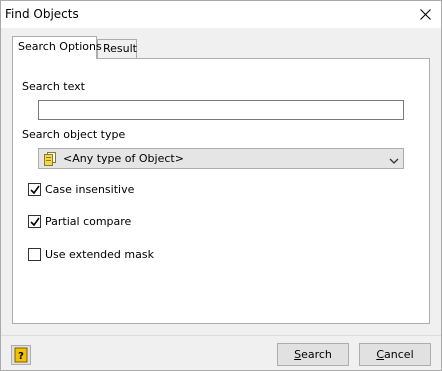 The height and width of the screenshot is (371, 442). I want to click on object-type-value: <Any type of Object>, so click(123, 158).